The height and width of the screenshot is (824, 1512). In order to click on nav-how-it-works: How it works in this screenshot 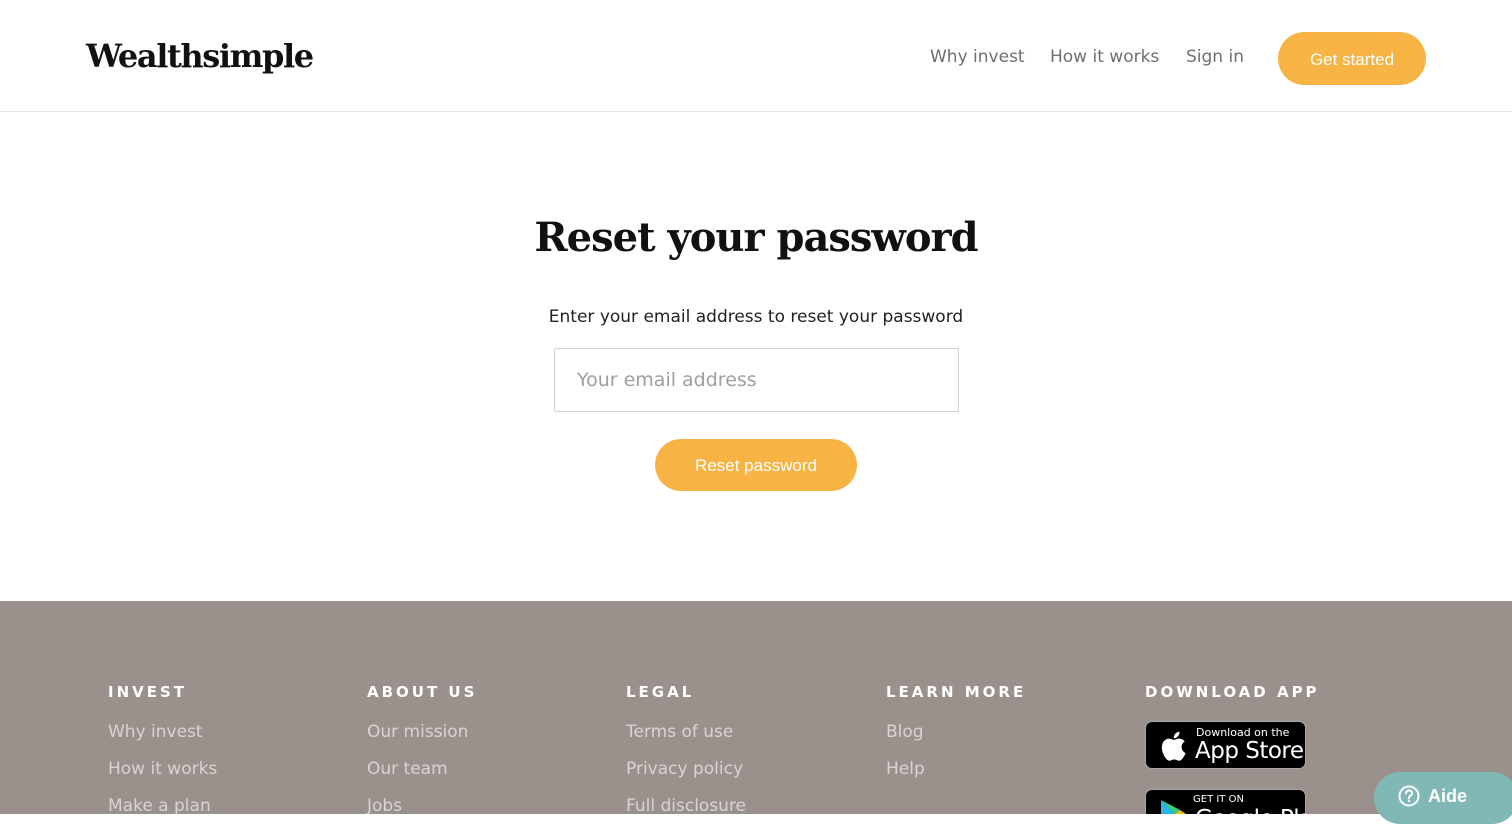, I will do `click(1104, 57)`.